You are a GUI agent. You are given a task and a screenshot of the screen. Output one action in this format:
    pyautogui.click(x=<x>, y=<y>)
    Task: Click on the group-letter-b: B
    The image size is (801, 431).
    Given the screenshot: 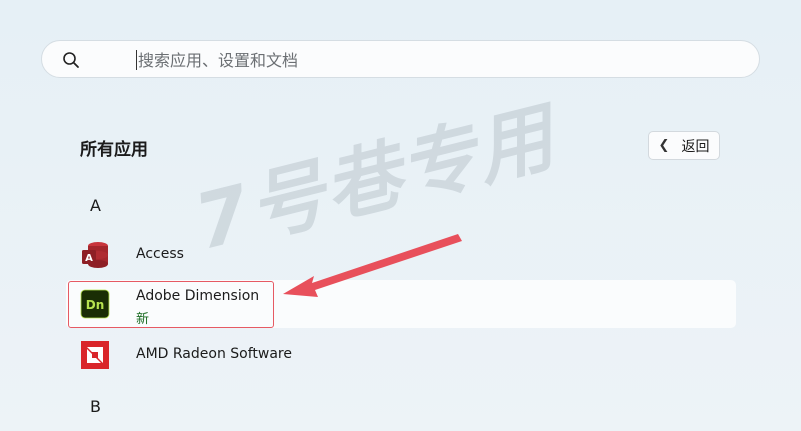 What is the action you would take?
    pyautogui.click(x=95, y=406)
    